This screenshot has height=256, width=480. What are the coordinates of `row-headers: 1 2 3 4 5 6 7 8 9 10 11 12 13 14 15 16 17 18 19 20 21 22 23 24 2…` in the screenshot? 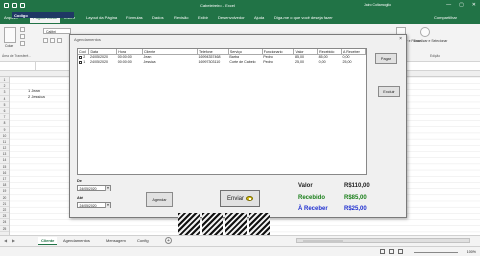 It's located at (5, 156).